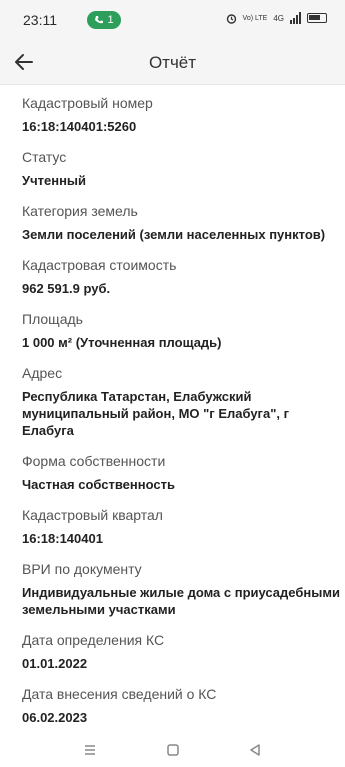 This screenshot has height=767, width=345. What do you see at coordinates (92, 515) in the screenshot?
I see `field-label: Кадастровый квартал` at bounding box center [92, 515].